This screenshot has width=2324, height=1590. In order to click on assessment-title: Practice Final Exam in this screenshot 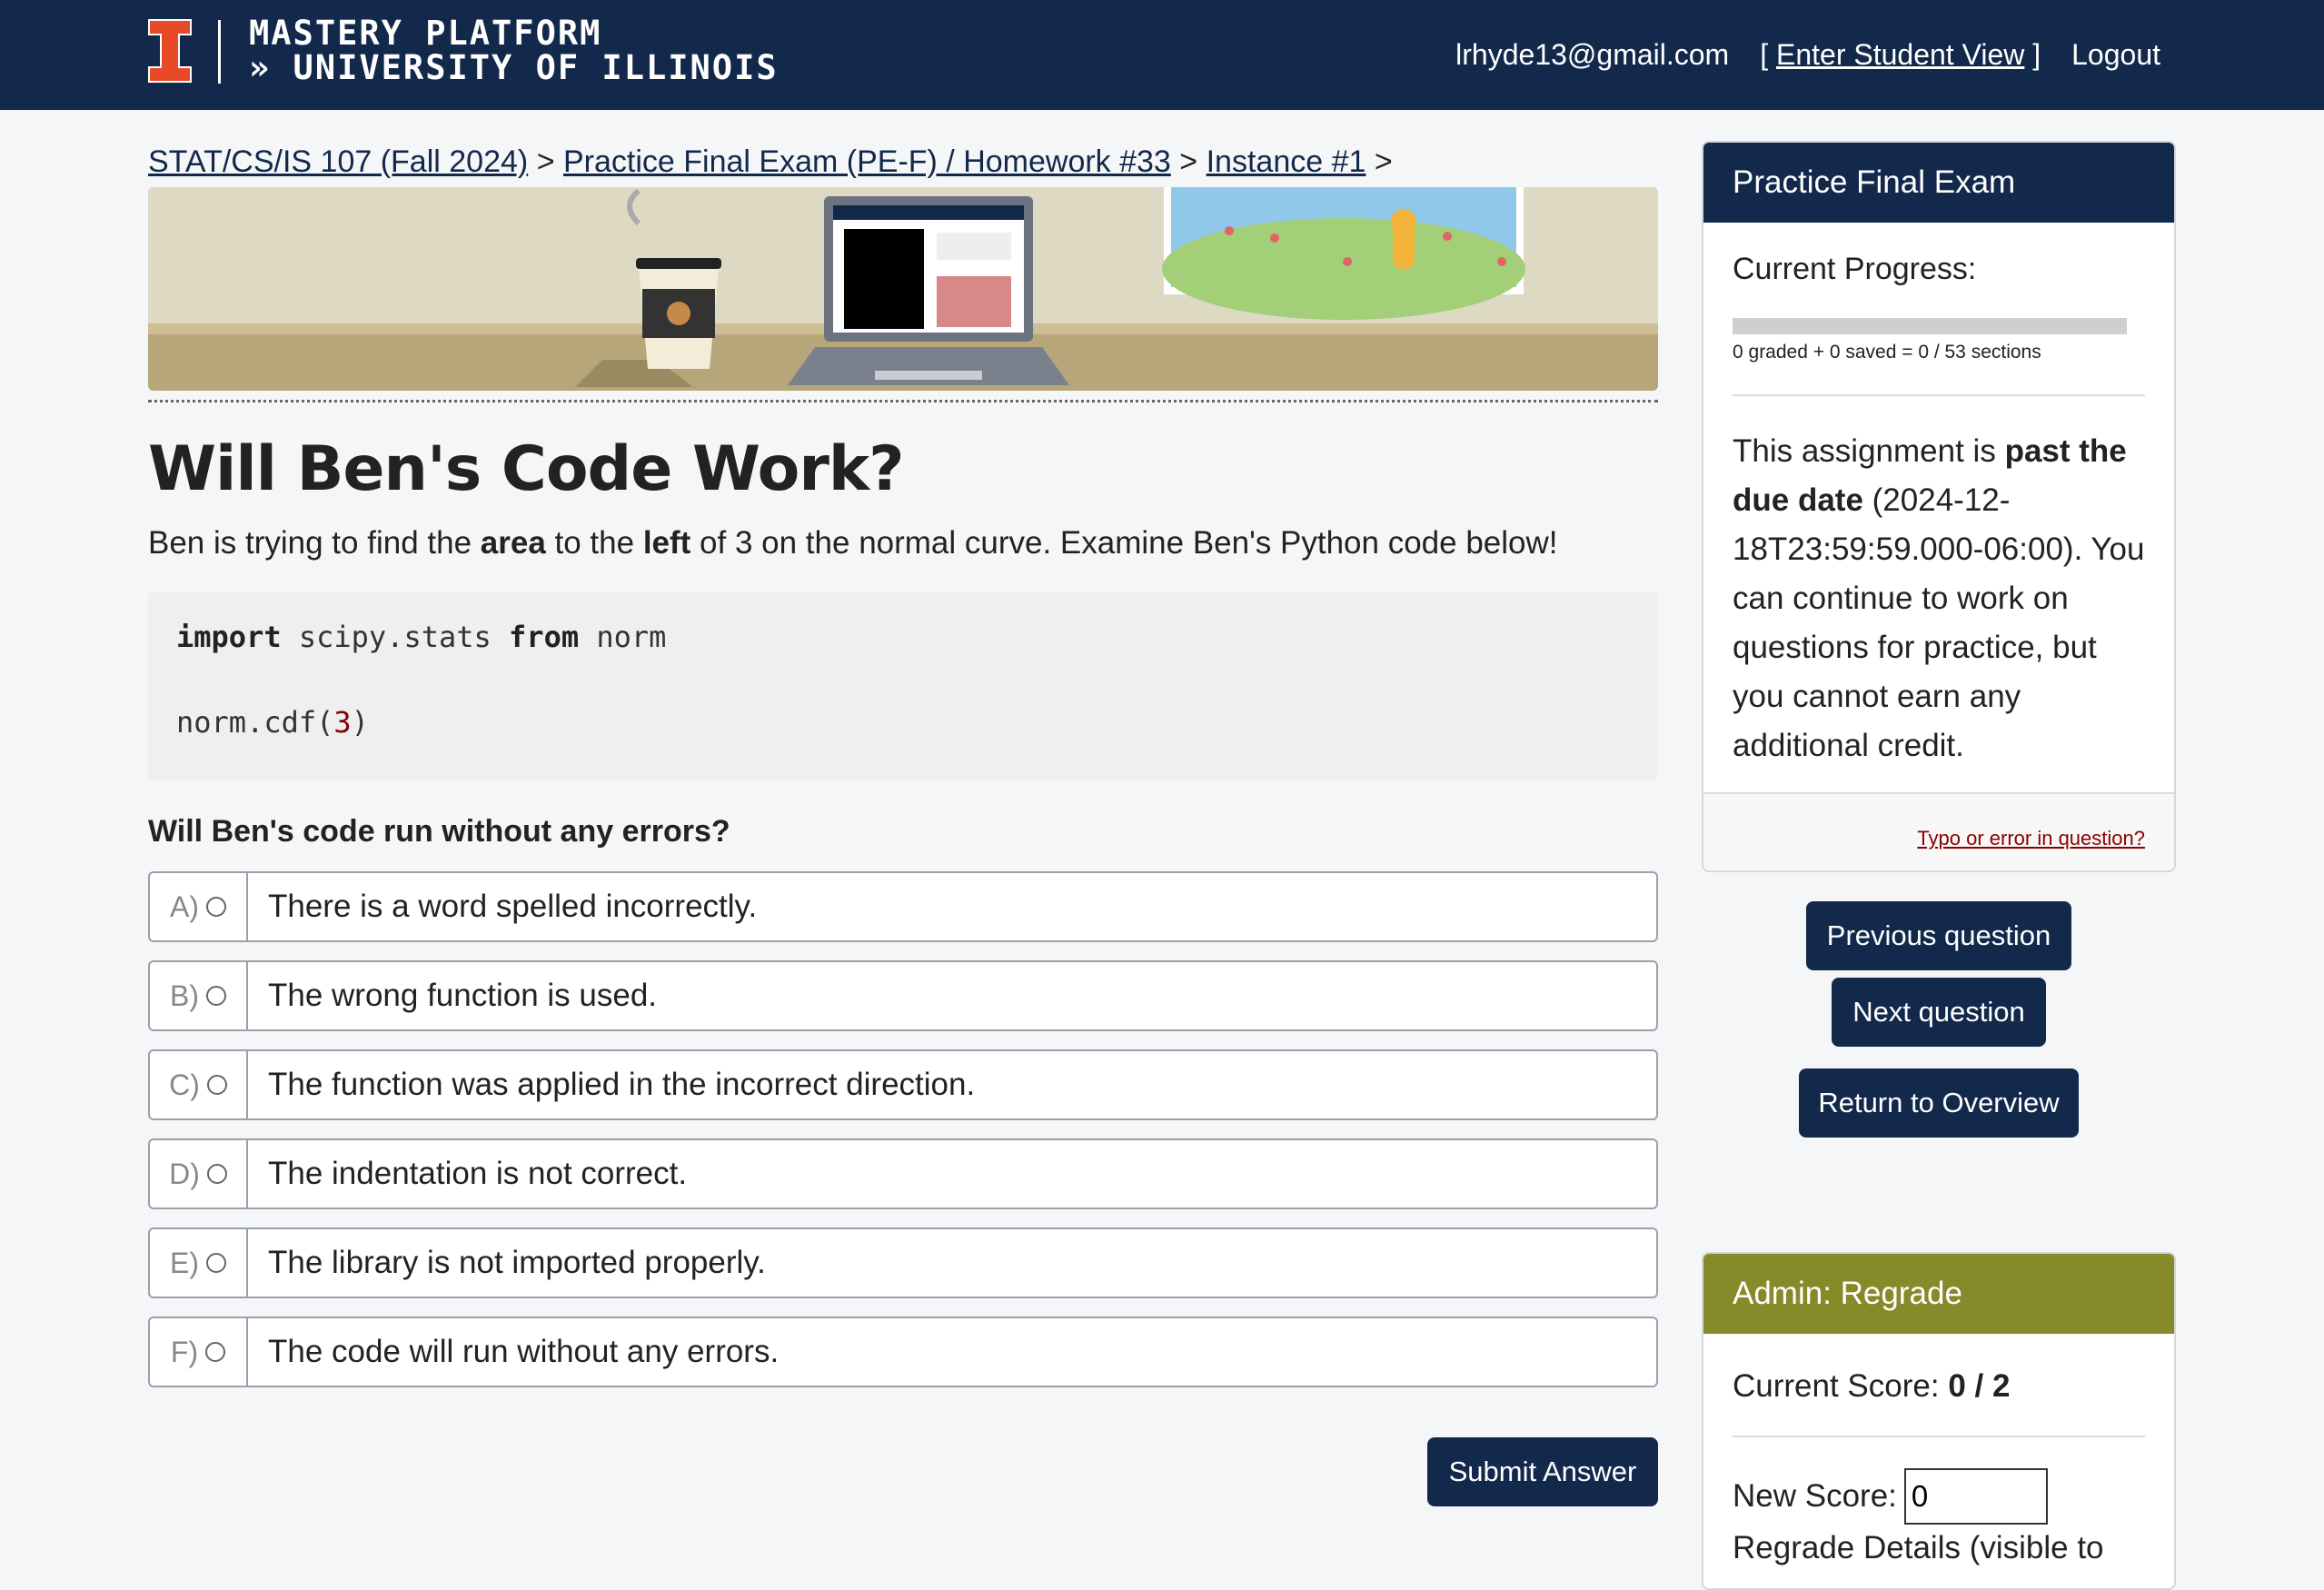, I will do `click(1939, 183)`.